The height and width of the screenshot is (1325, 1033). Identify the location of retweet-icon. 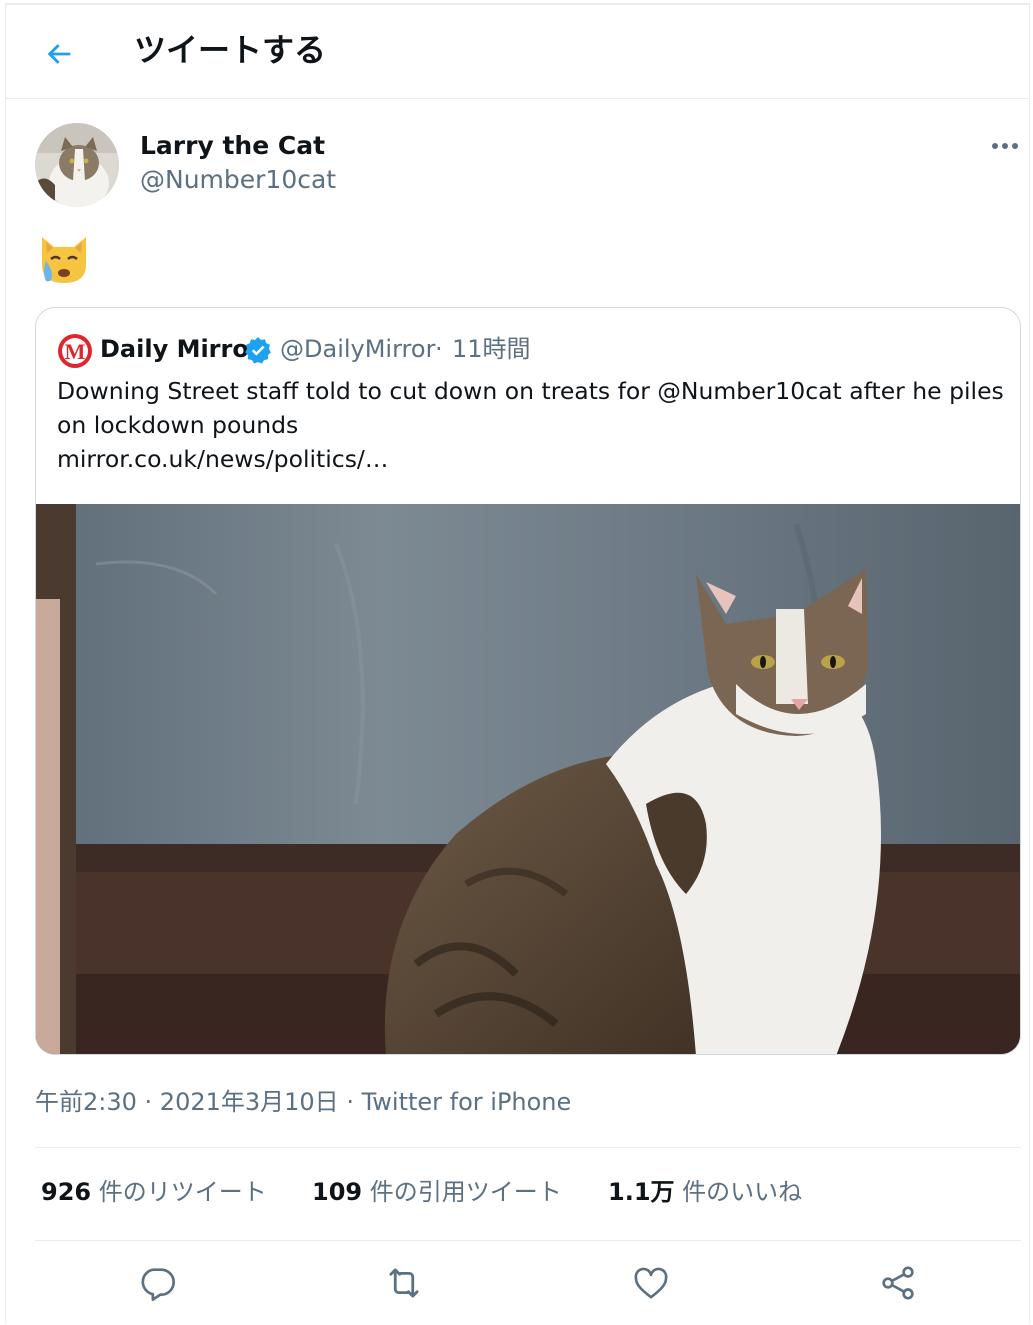
(404, 1283).